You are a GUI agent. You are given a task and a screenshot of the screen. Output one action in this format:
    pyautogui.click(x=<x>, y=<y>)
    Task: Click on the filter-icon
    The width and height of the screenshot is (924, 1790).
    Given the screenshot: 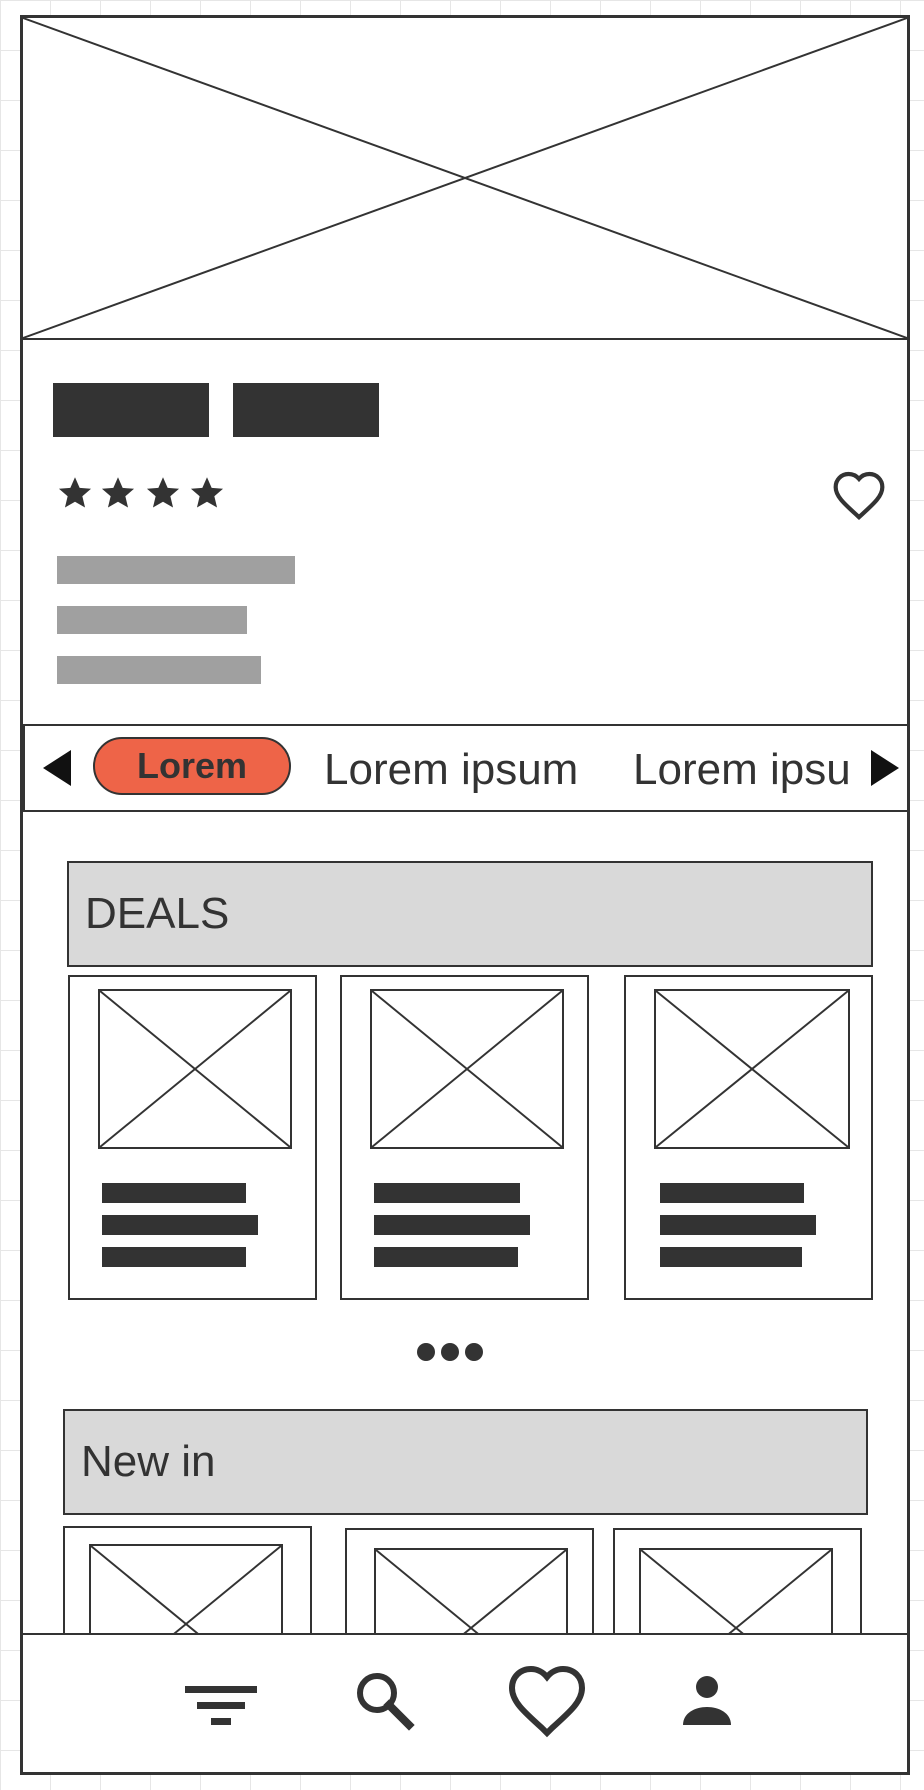 What is the action you would take?
    pyautogui.click(x=221, y=1703)
    